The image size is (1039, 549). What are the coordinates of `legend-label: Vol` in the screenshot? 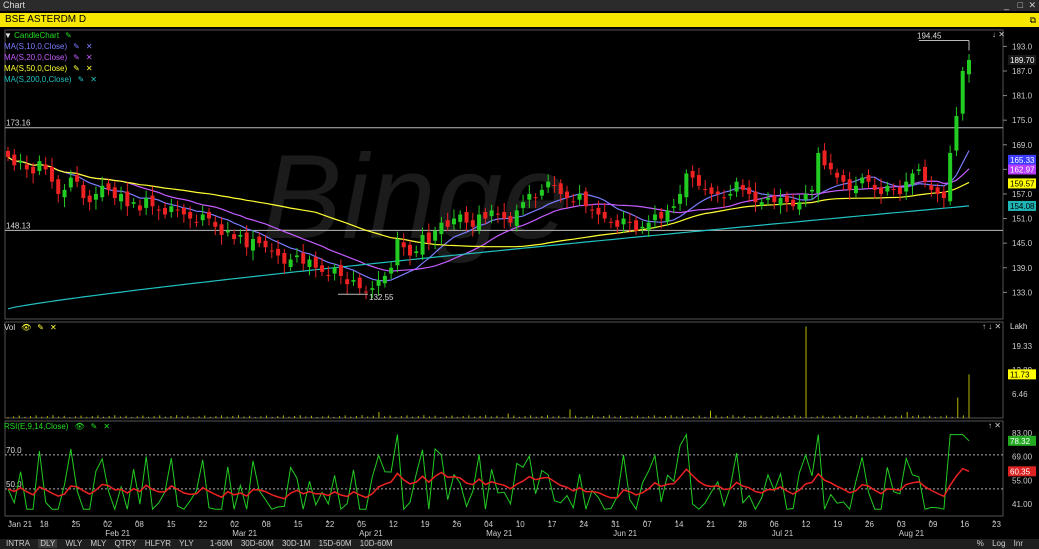 It's located at (10, 327).